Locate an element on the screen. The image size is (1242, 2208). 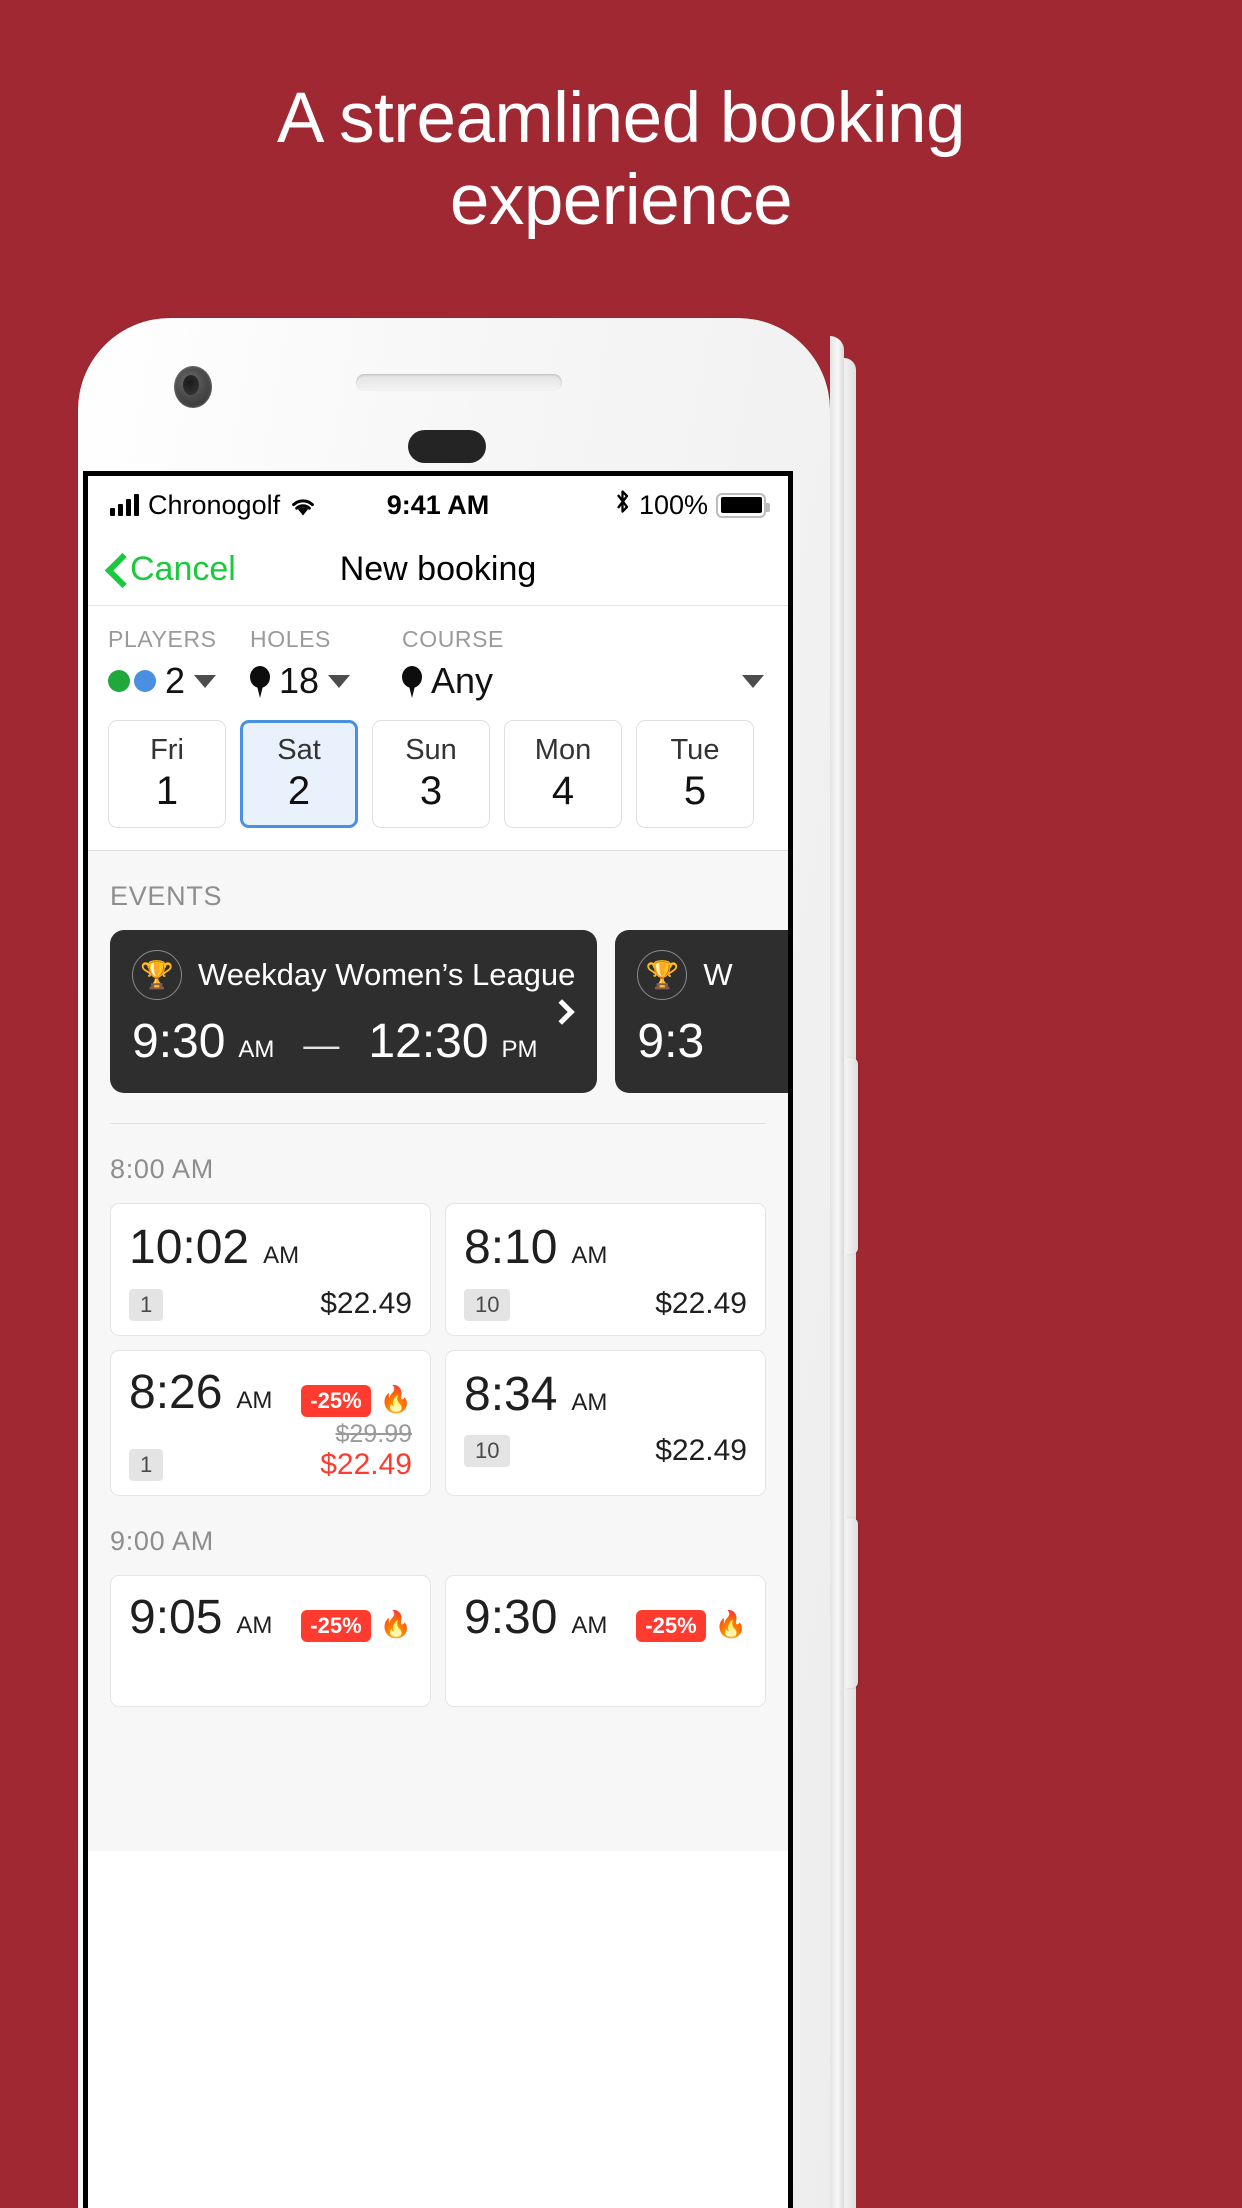
date-picker-strip: Fri 1 Sat 2 Sun 3 Mon 4 Tue 5 is located at coordinates (438, 778).